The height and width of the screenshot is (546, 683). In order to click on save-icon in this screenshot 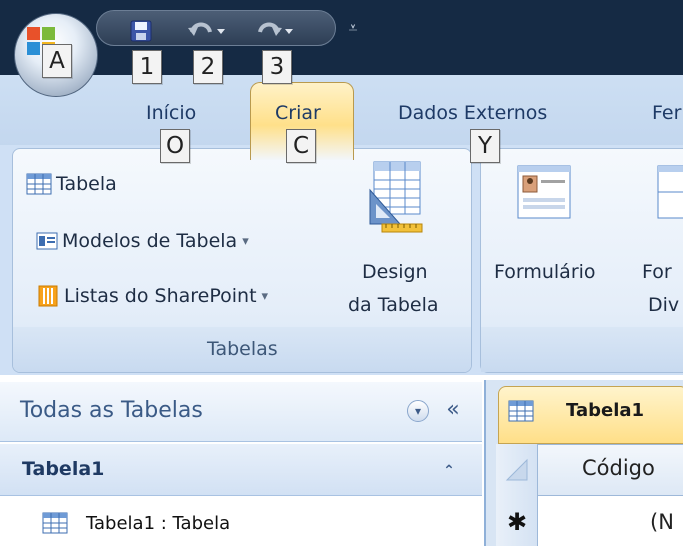, I will do `click(141, 31)`.